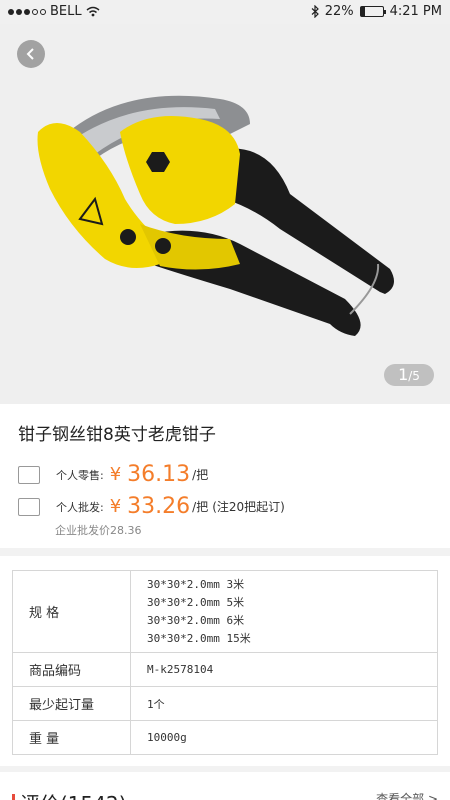  Describe the element at coordinates (73, 794) in the screenshot. I see `reviews-title: 评价(1542)` at that location.